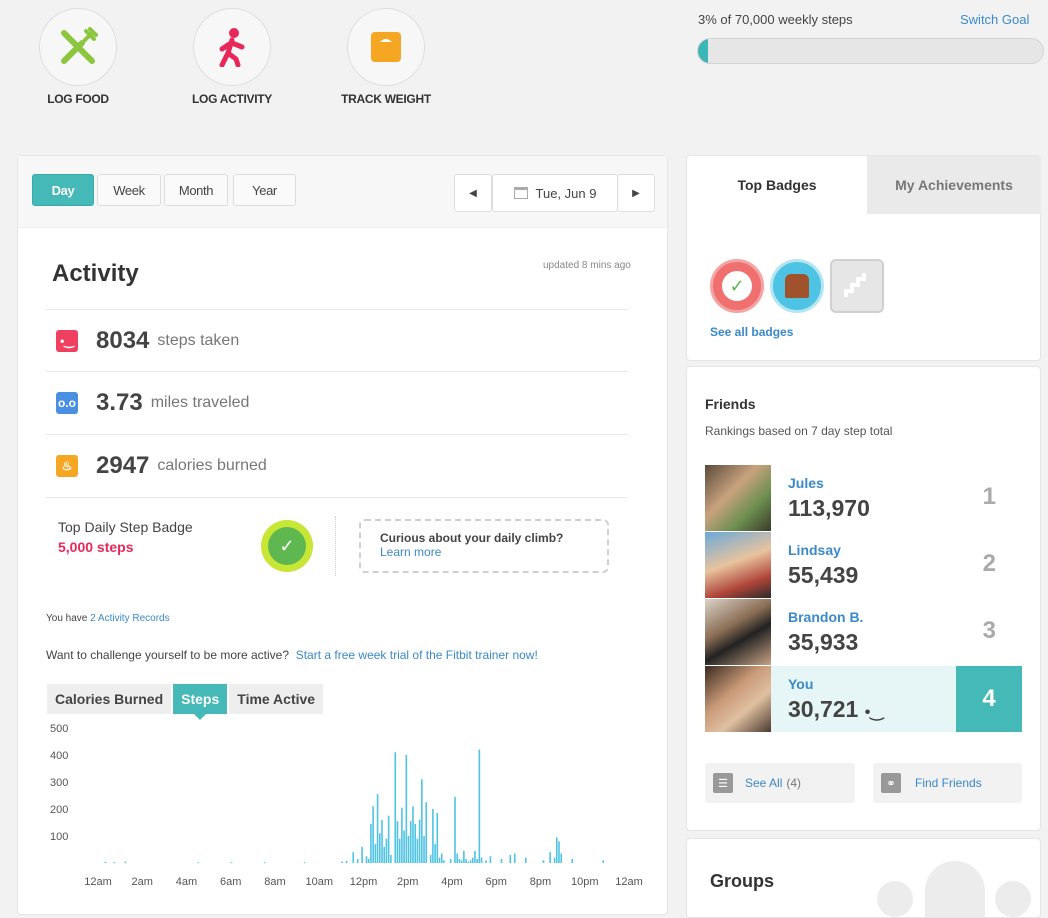  What do you see at coordinates (954, 185) in the screenshot?
I see `tab-my-achievements: My Achievements` at bounding box center [954, 185].